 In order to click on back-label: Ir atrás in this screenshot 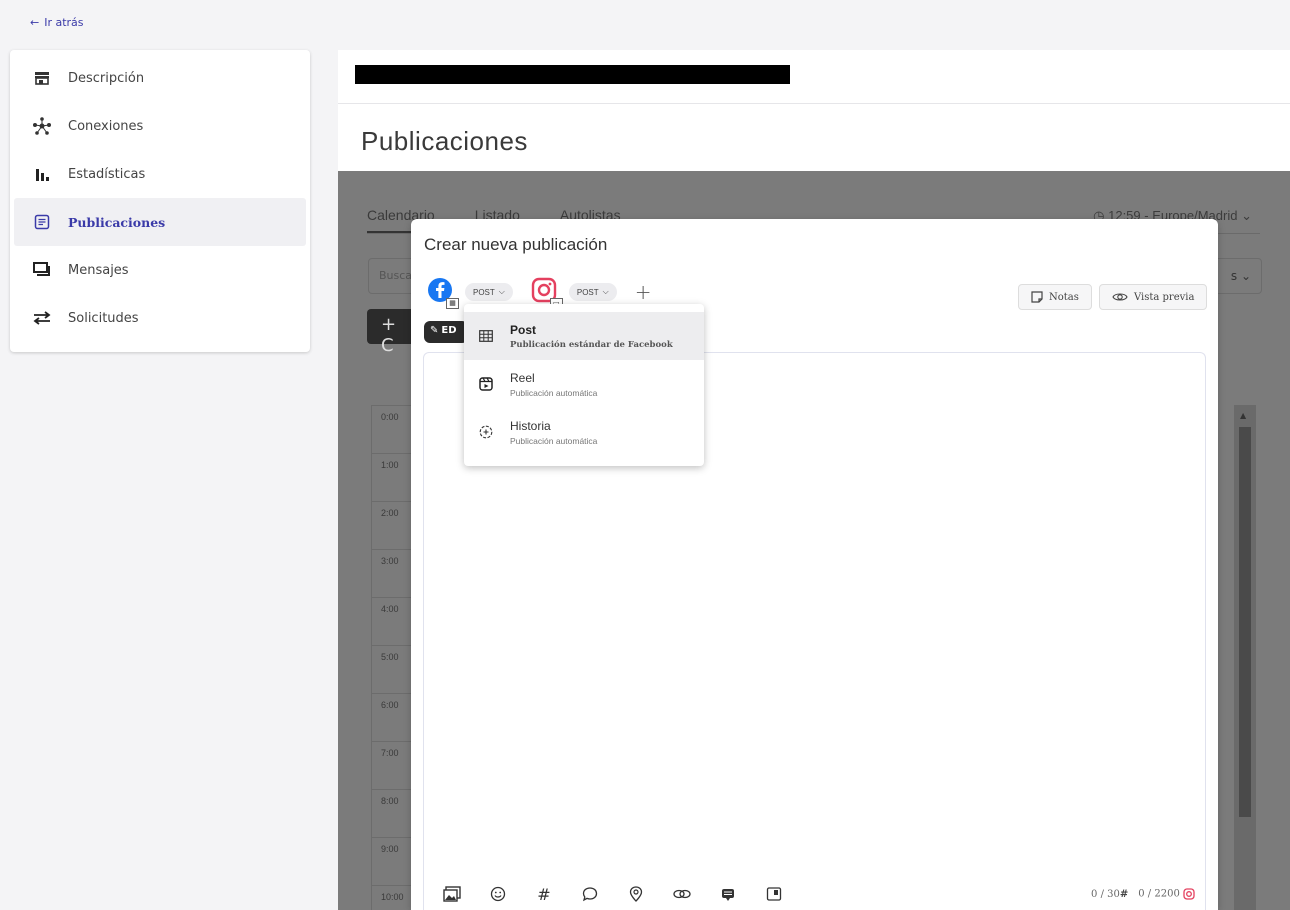, I will do `click(64, 22)`.